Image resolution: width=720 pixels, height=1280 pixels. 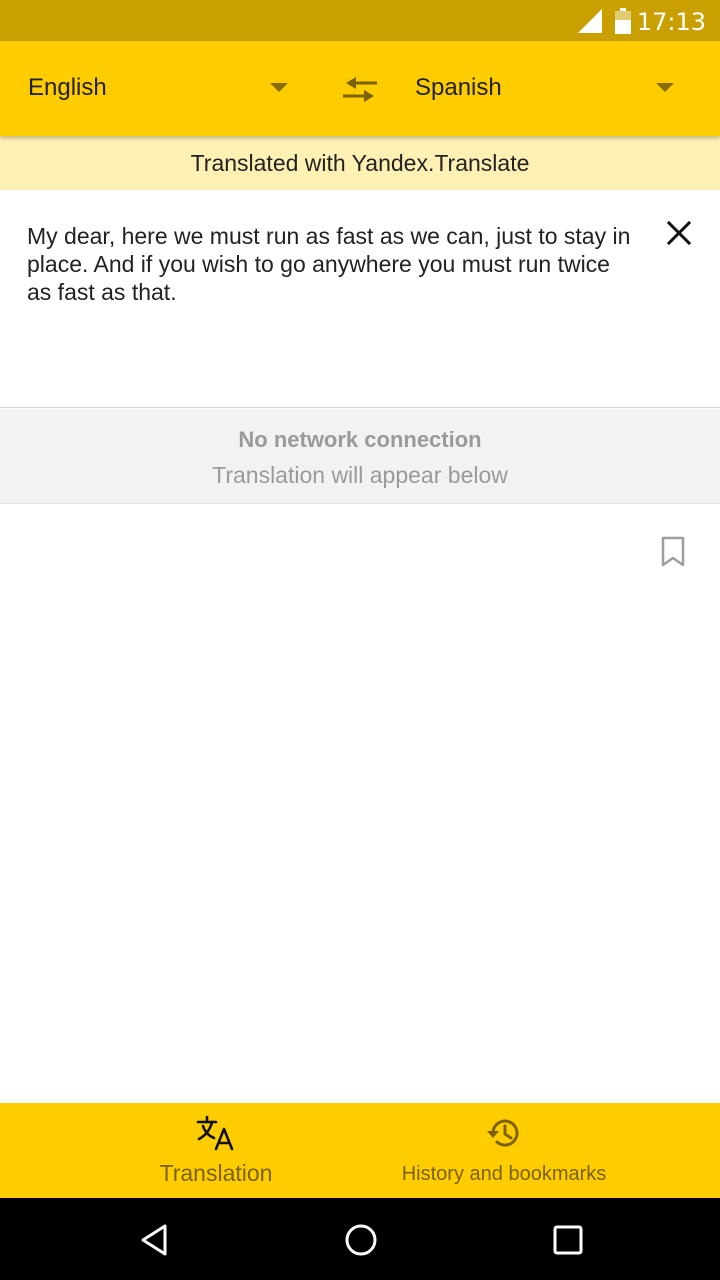 I want to click on source-language-label: English, so click(x=67, y=87).